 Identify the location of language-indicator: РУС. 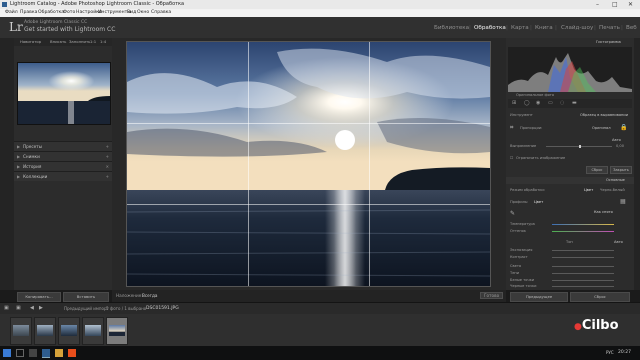
(610, 352).